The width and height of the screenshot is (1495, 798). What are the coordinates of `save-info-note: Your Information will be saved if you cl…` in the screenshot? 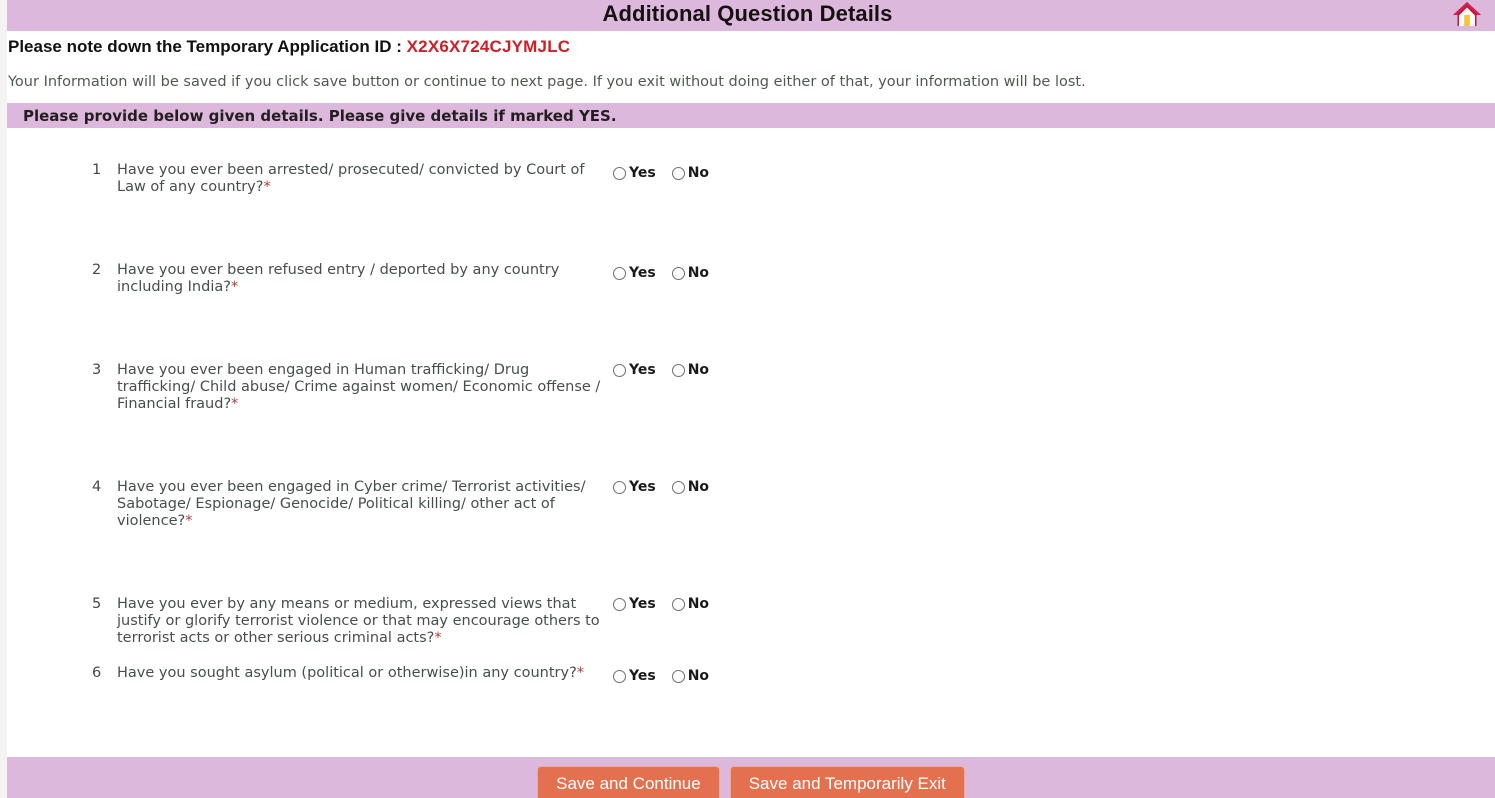 It's located at (547, 82).